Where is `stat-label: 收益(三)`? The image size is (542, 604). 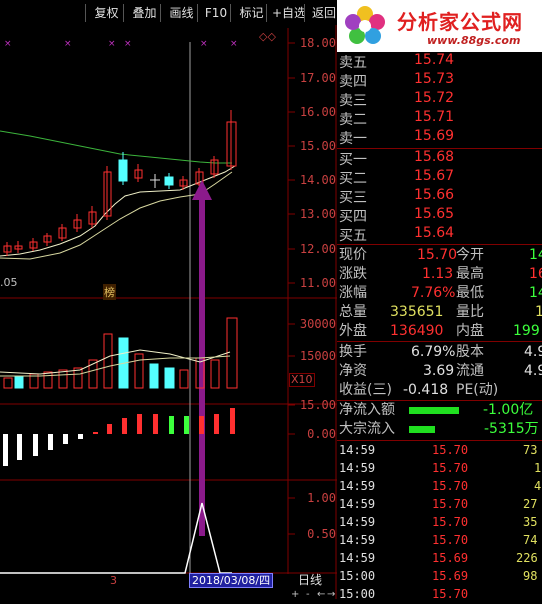
stat-label: 收益(三) is located at coordinates (365, 390).